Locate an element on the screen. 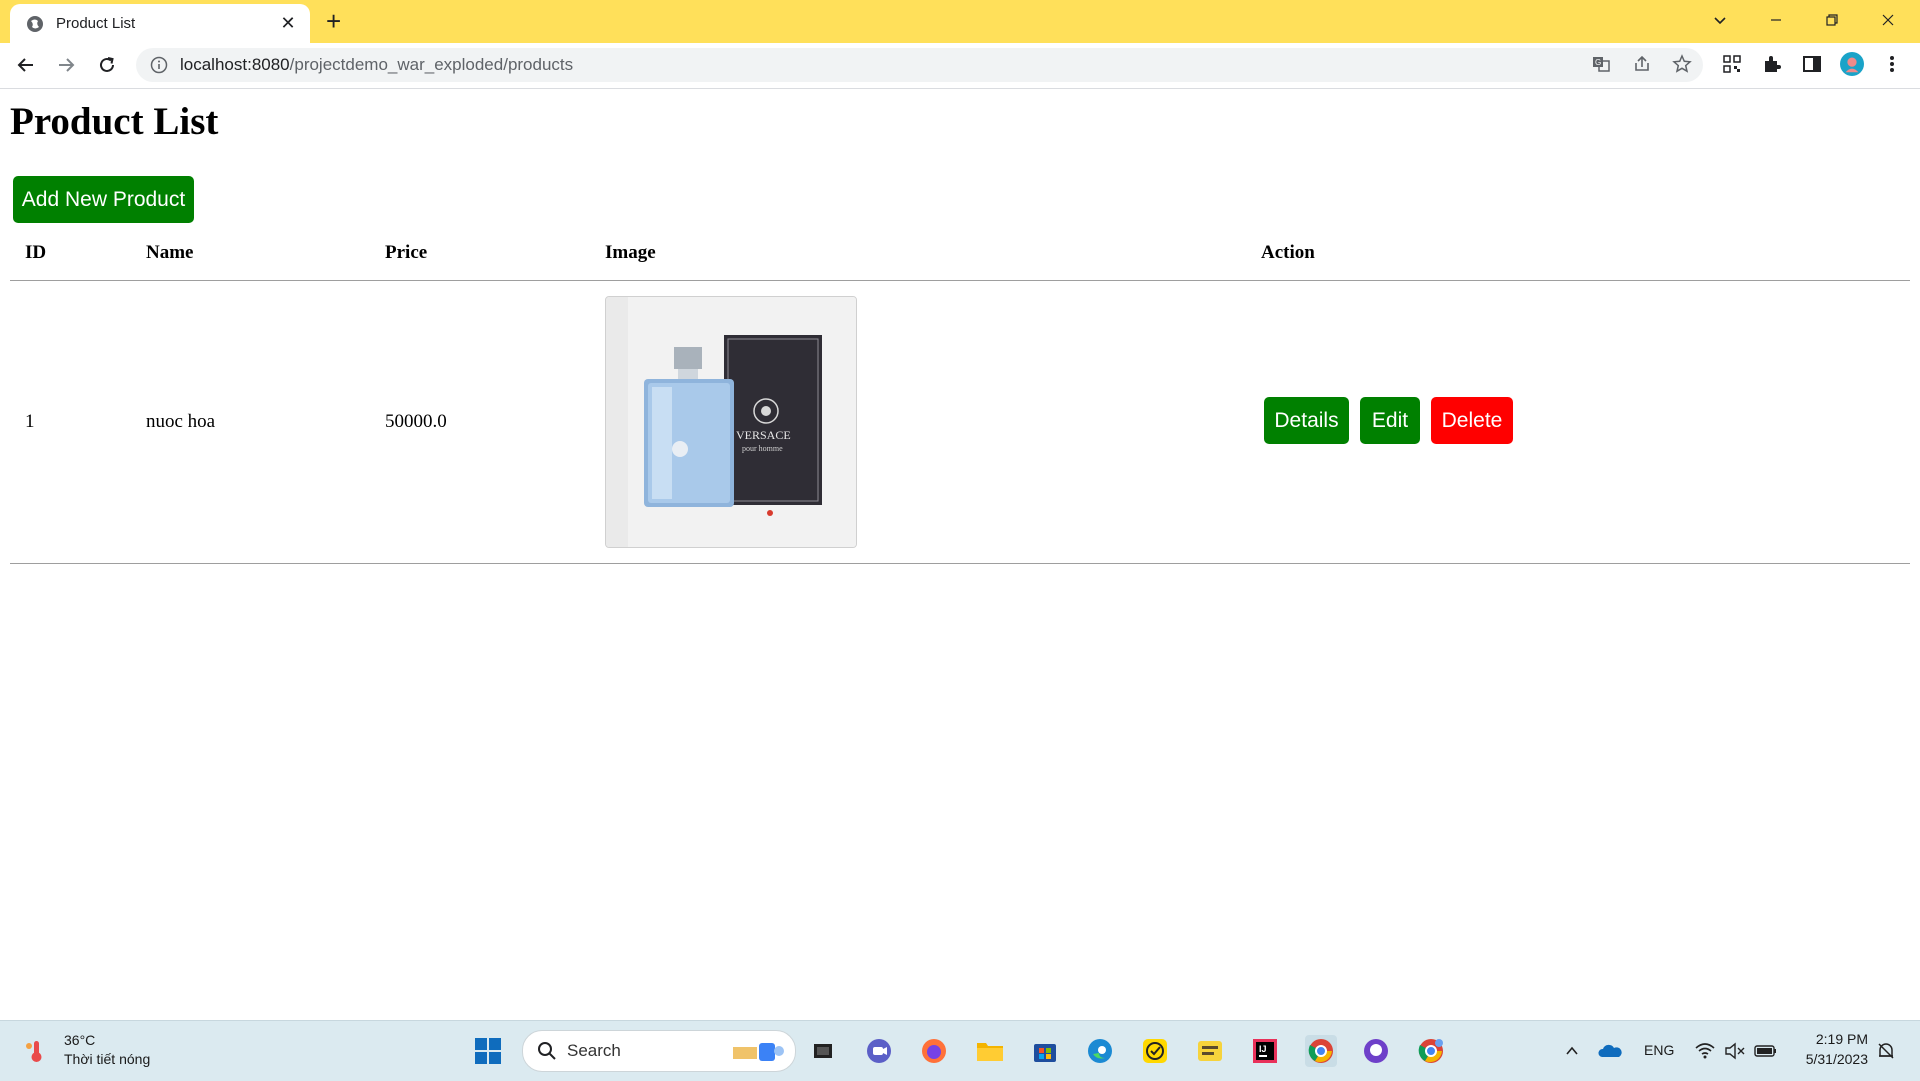  column-header-id: ID is located at coordinates (36, 252).